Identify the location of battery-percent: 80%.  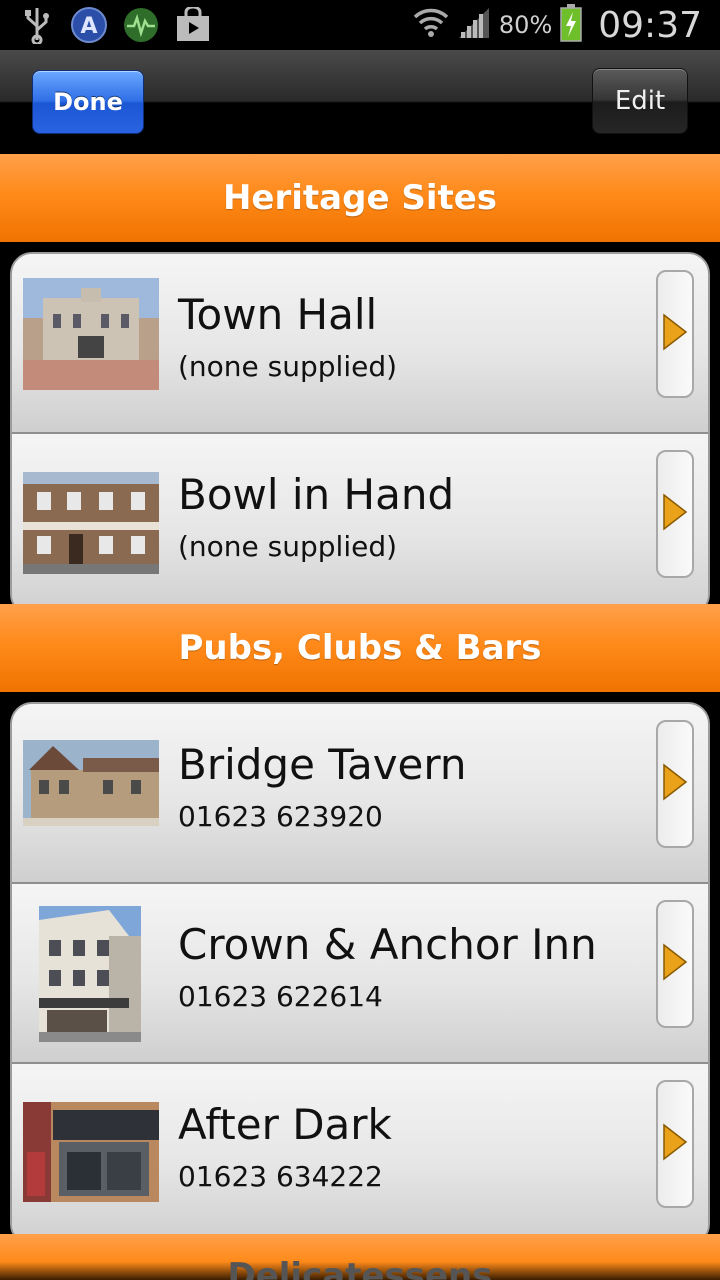
(525, 25).